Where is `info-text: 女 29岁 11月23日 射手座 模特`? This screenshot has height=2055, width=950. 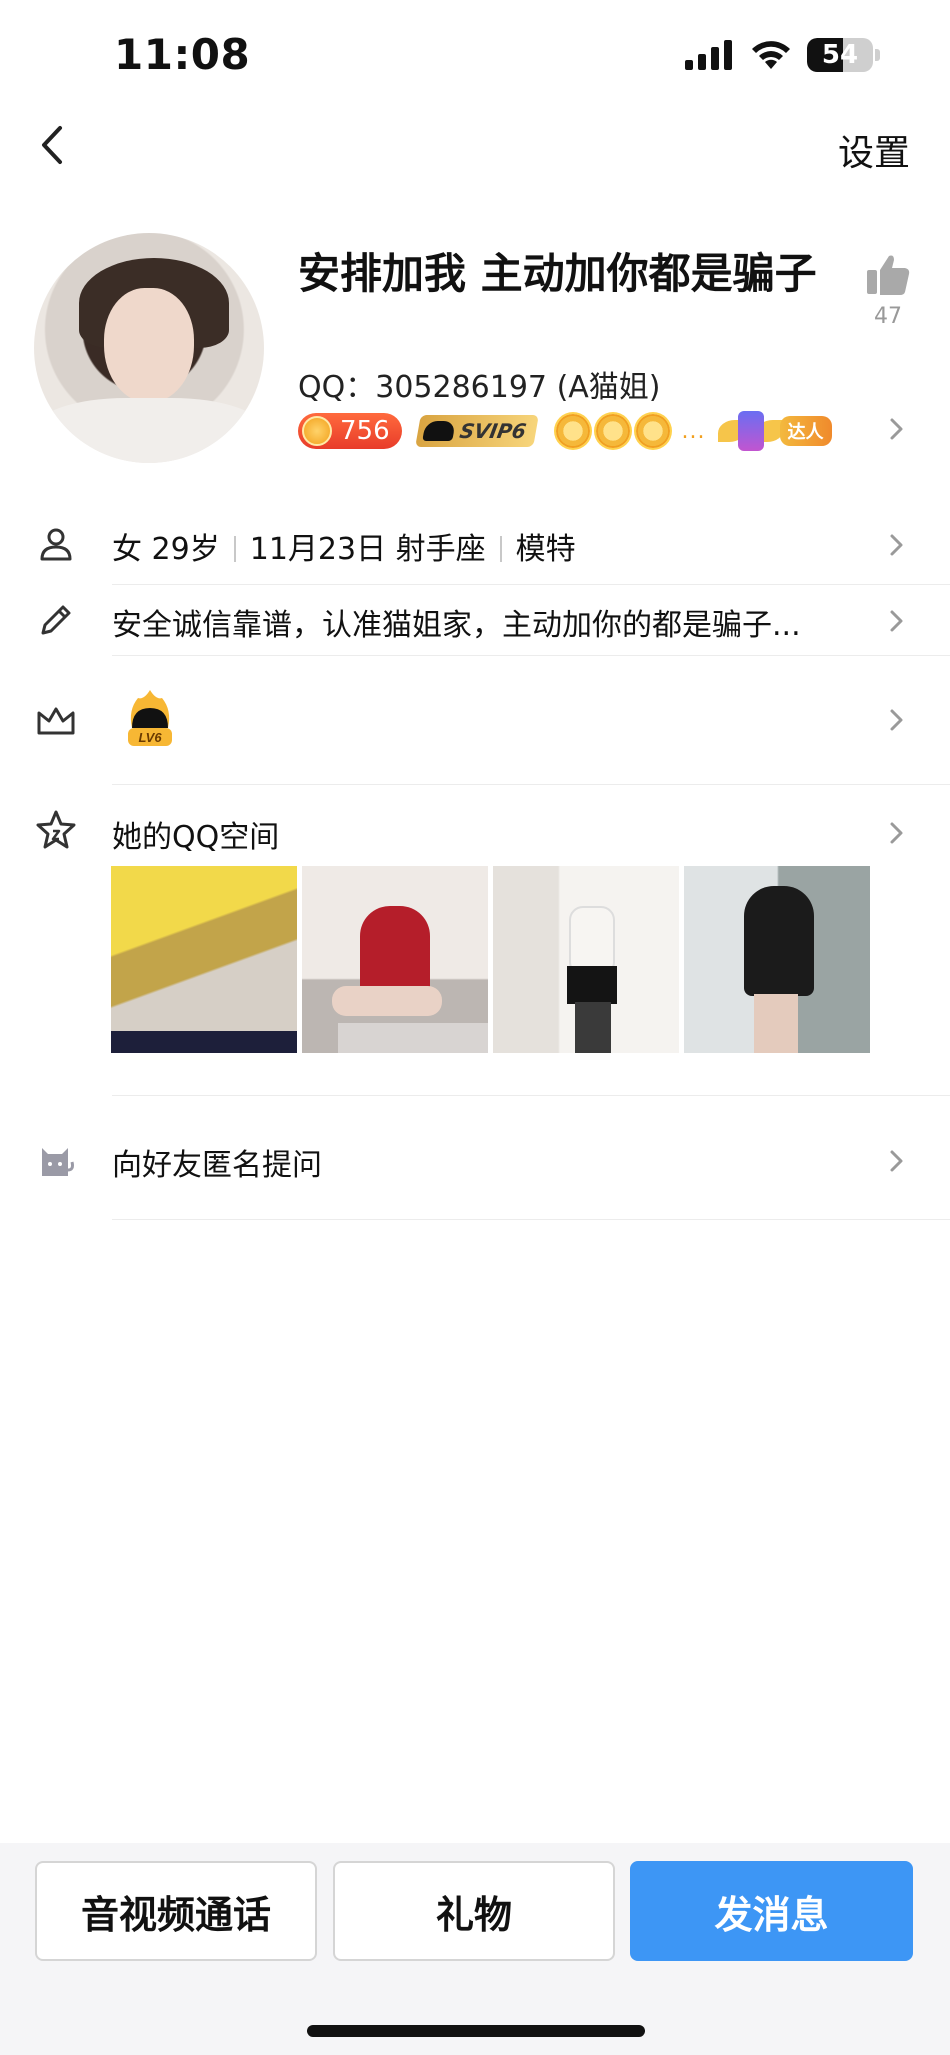
info-text: 女 29岁 11月23日 射手座 模特 is located at coordinates (344, 546).